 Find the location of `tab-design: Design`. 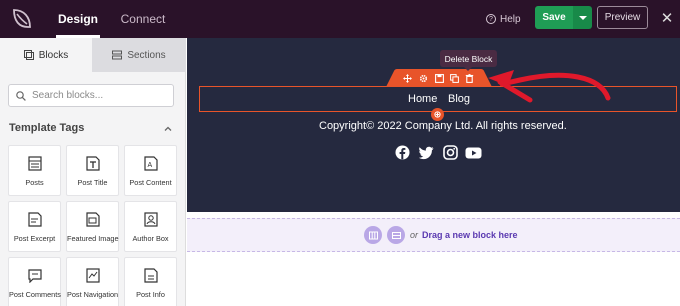

tab-design: Design is located at coordinates (78, 19).